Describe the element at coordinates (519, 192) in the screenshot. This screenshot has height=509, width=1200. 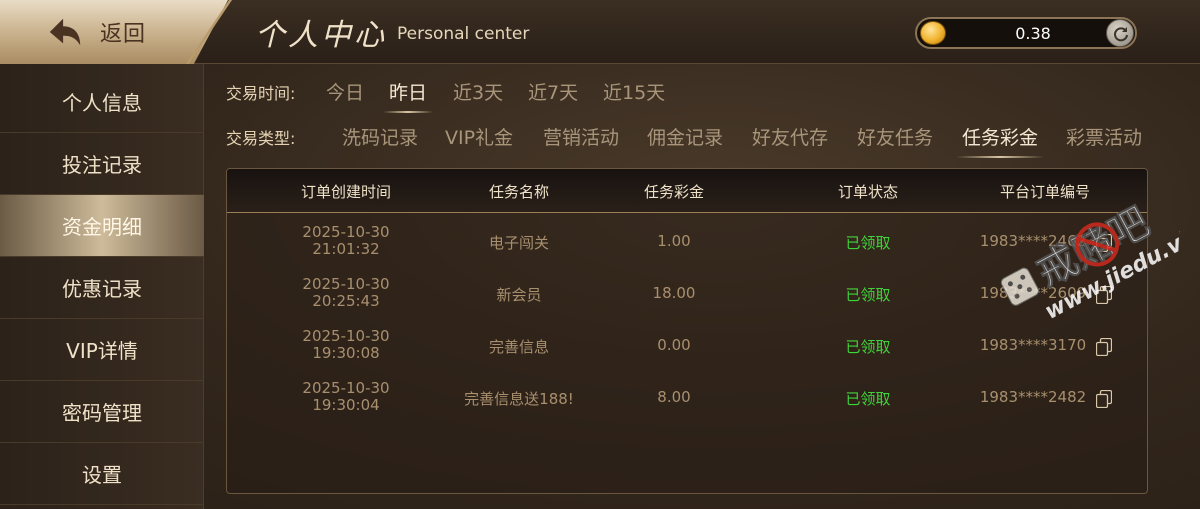
I see `col-task-name: 任务名称` at that location.